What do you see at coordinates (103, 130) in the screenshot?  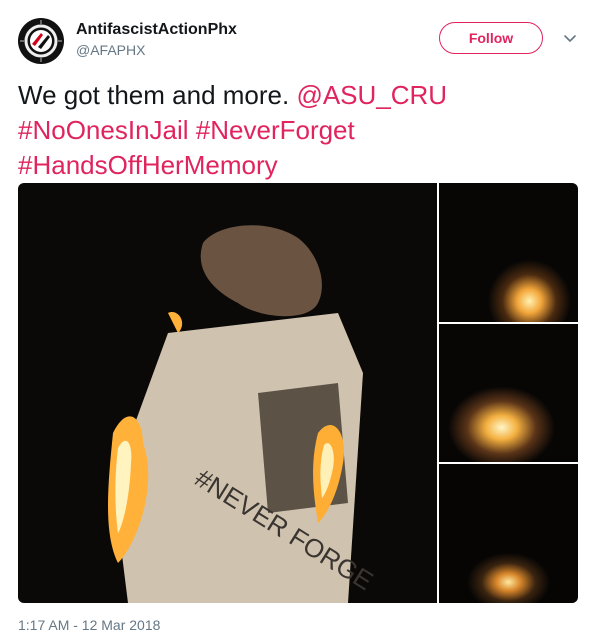 I see `hashtag-link: #NoOnesInJail` at bounding box center [103, 130].